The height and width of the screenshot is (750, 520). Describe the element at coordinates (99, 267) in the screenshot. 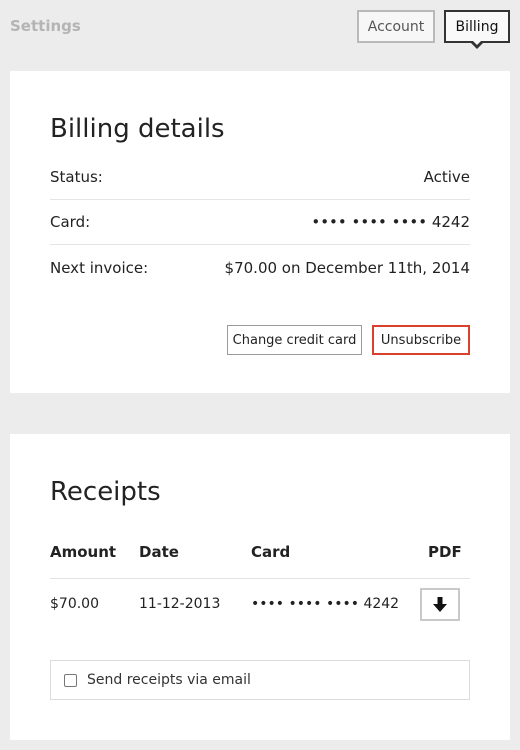

I see `next-invoice-label: Next invoice:` at that location.